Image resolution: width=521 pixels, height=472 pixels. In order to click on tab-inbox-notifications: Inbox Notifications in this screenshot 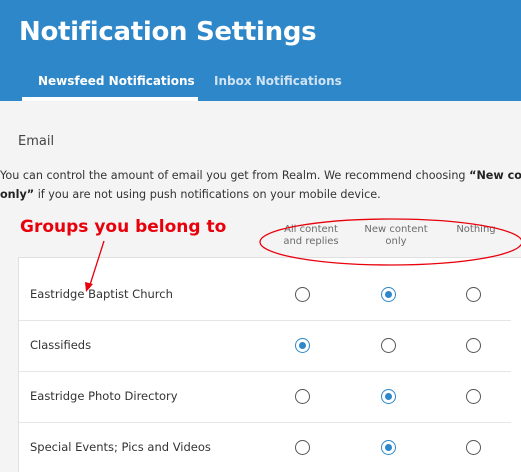, I will do `click(278, 81)`.